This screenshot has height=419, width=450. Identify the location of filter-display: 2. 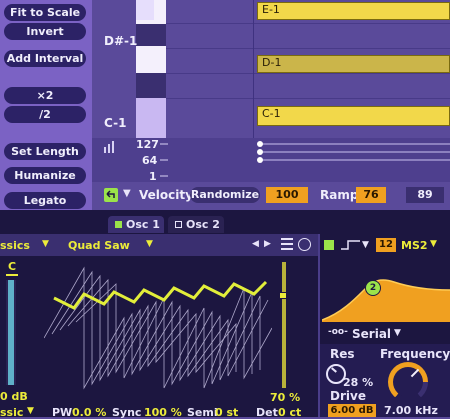
(386, 290).